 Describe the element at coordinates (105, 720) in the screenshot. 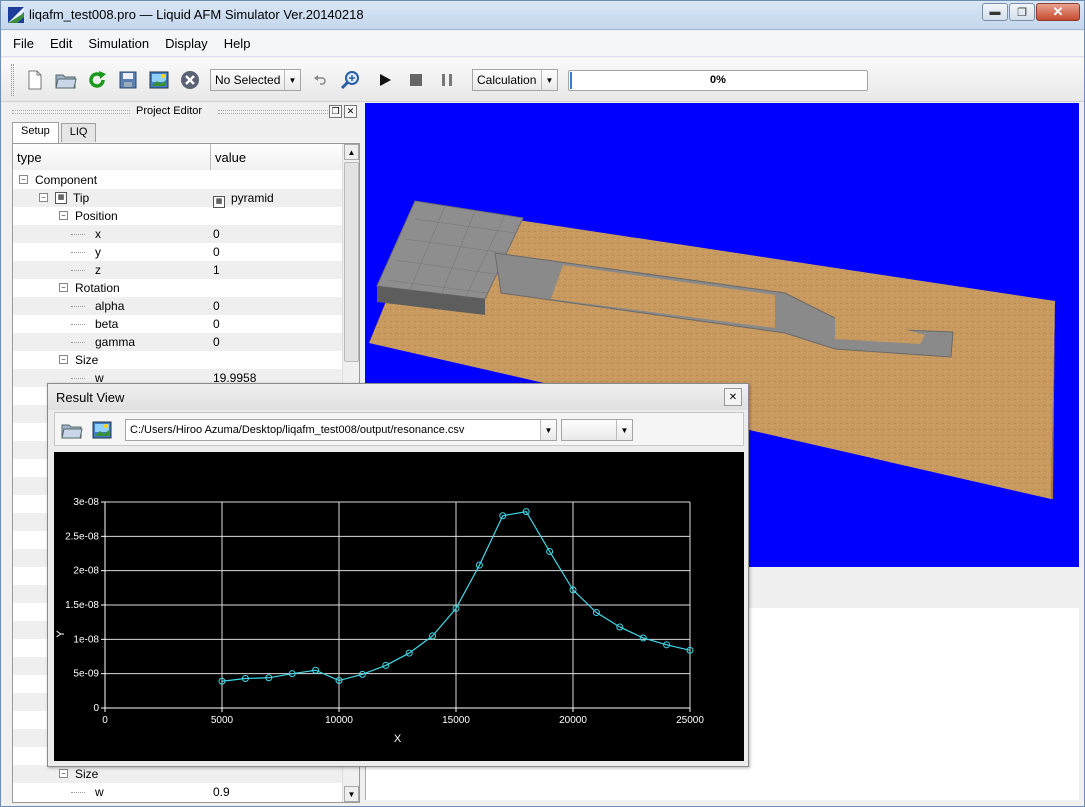

I see `x-tick-label: 0` at that location.